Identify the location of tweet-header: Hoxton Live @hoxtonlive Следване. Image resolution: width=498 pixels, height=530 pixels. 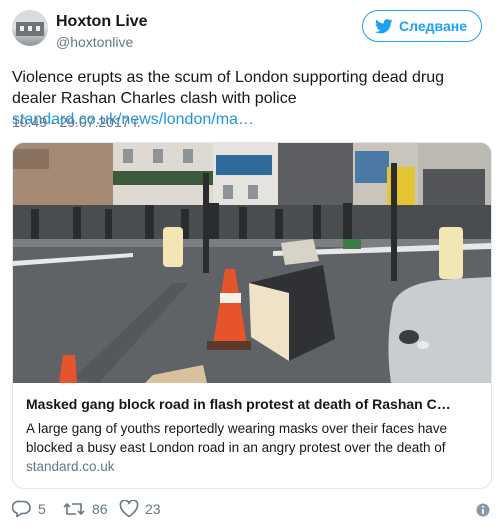
(251, 32).